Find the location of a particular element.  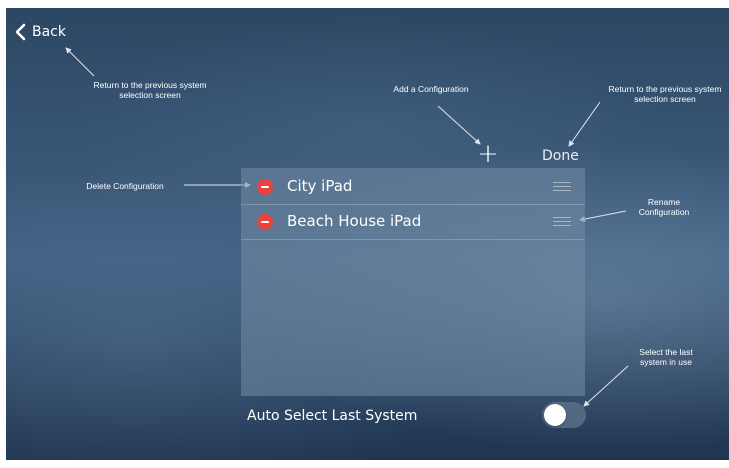

arrow-add is located at coordinates (459, 125).